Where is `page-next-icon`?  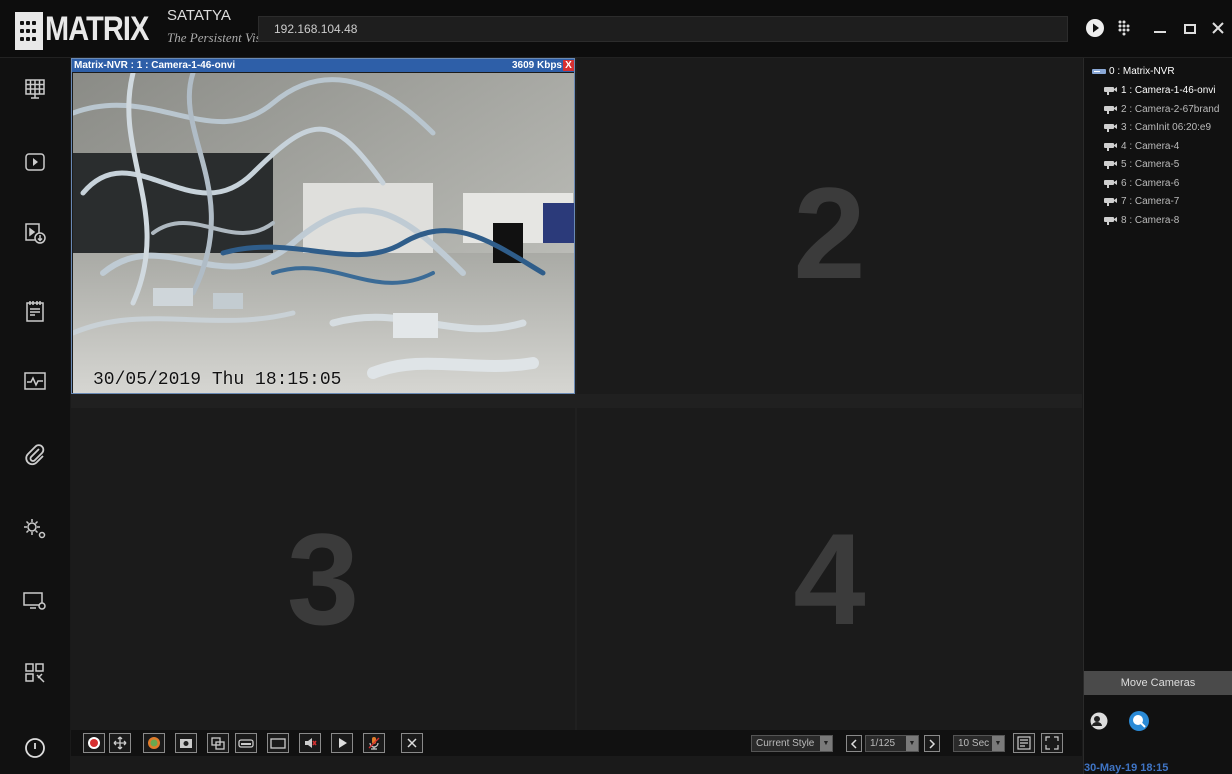 page-next-icon is located at coordinates (932, 743).